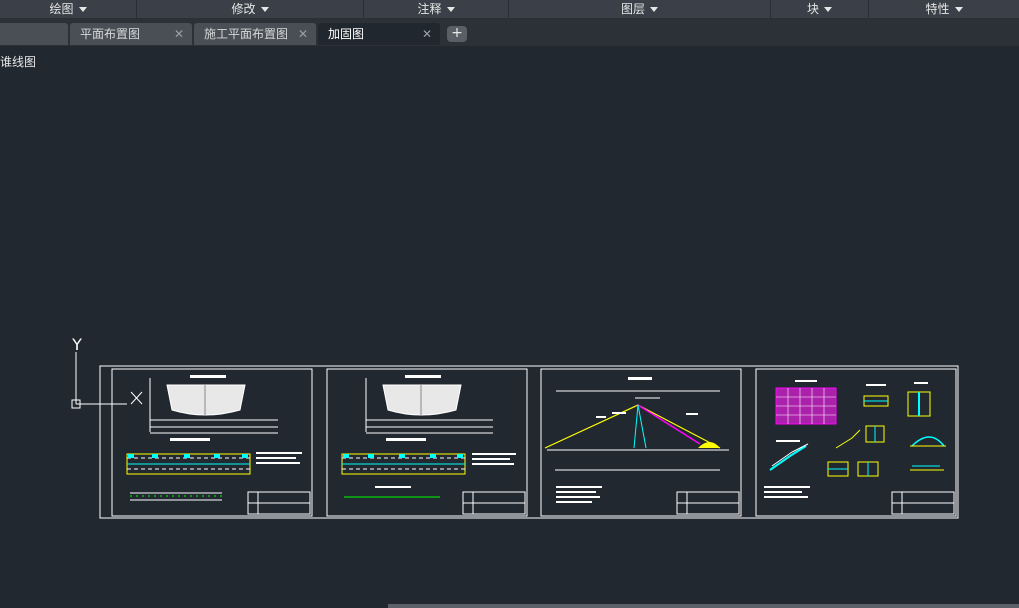 Image resolution: width=1019 pixels, height=608 pixels. Describe the element at coordinates (820, 9) in the screenshot. I see `panel-block: 块` at that location.